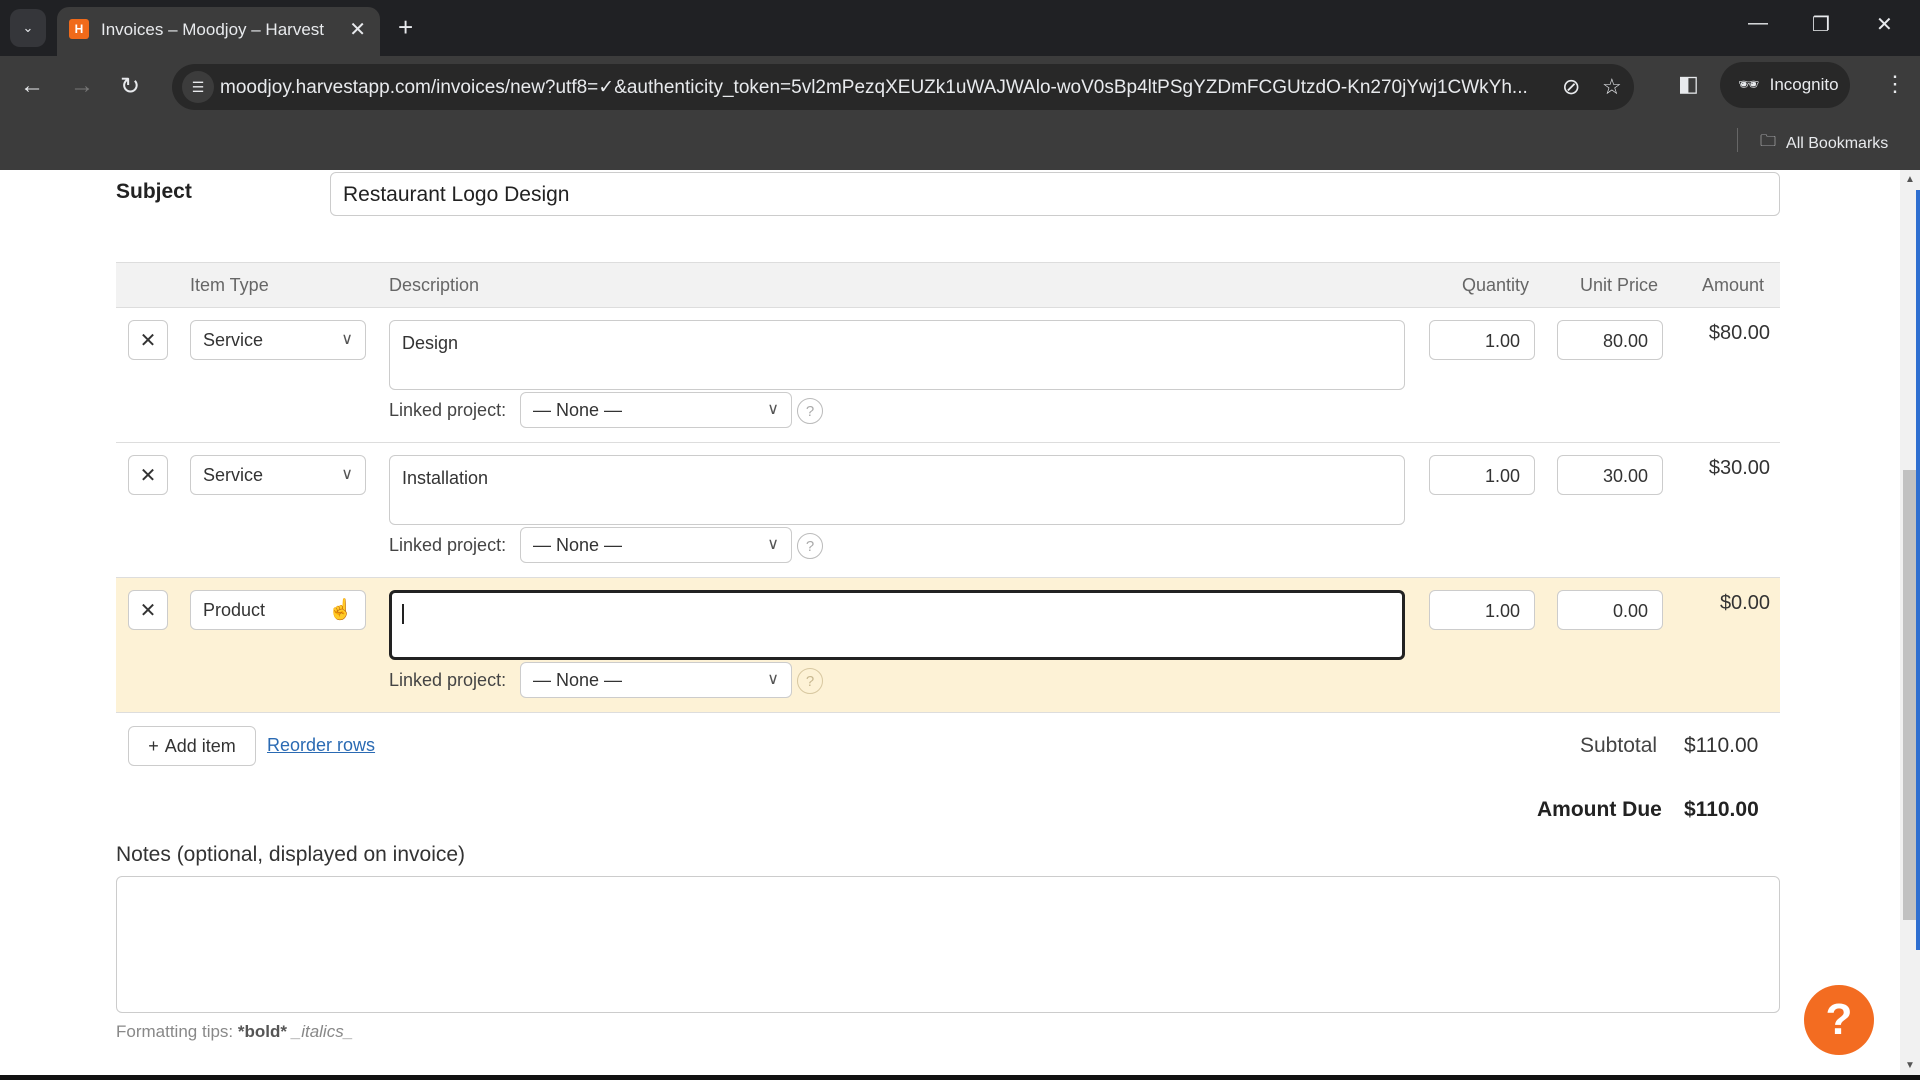  Describe the element at coordinates (291, 854) in the screenshot. I see `notes-label: Notes (optional, displayed on invoice)` at that location.